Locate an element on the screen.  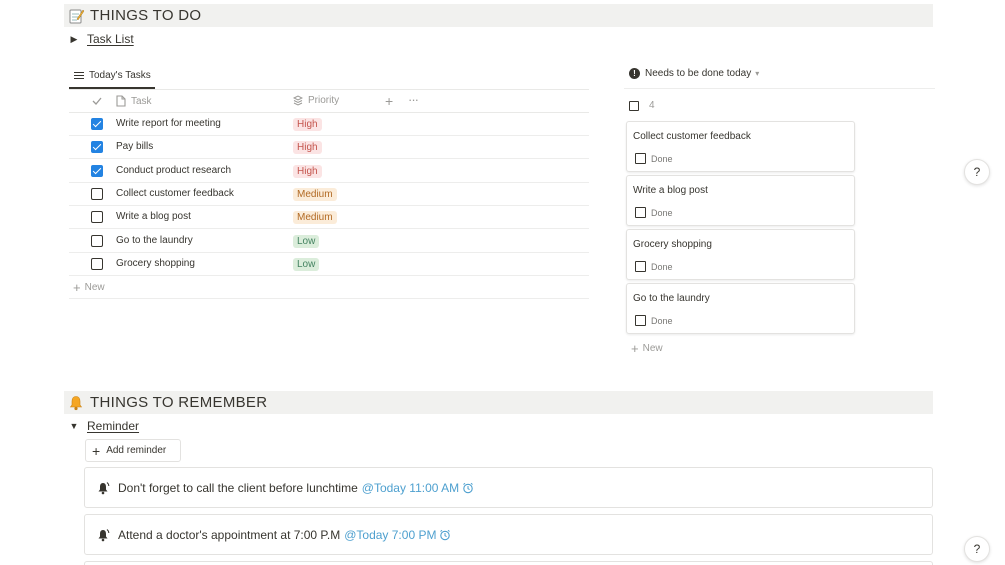
board-card: Grocery shopping Done is located at coordinates (740, 254).